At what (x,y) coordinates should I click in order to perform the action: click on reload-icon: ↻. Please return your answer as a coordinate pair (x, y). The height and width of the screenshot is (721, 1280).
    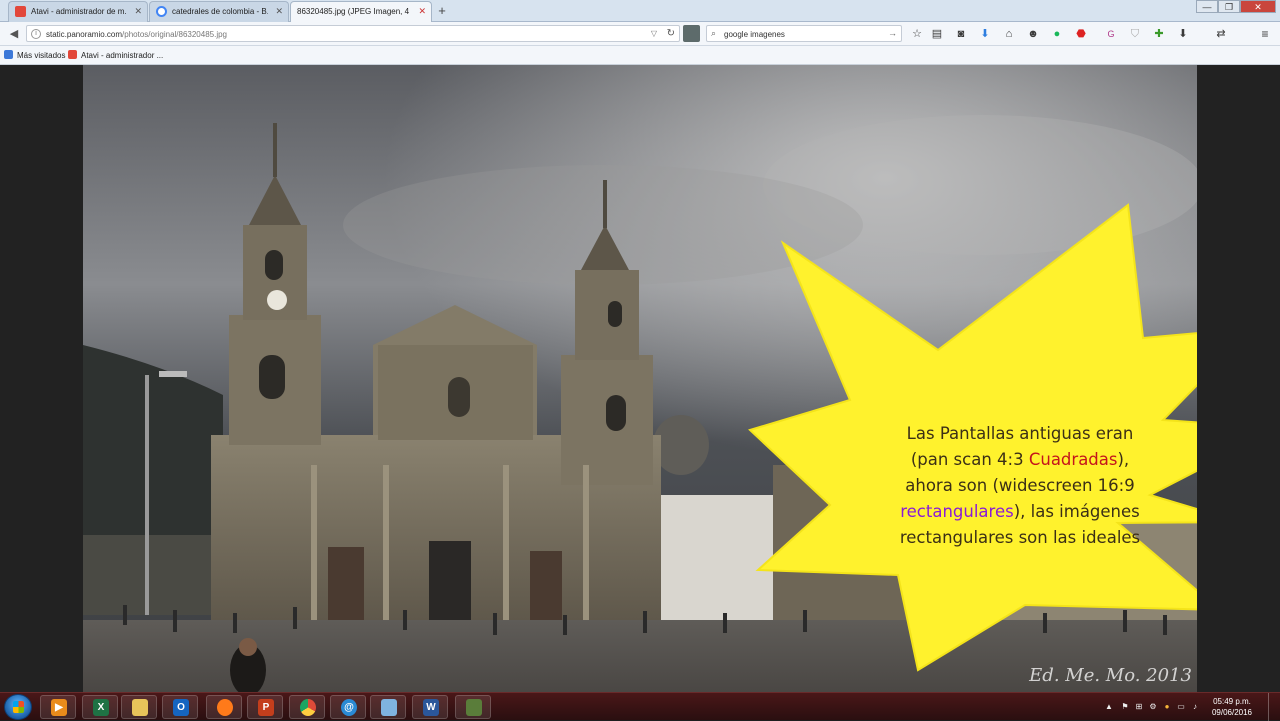
    Looking at the image, I should click on (671, 33).